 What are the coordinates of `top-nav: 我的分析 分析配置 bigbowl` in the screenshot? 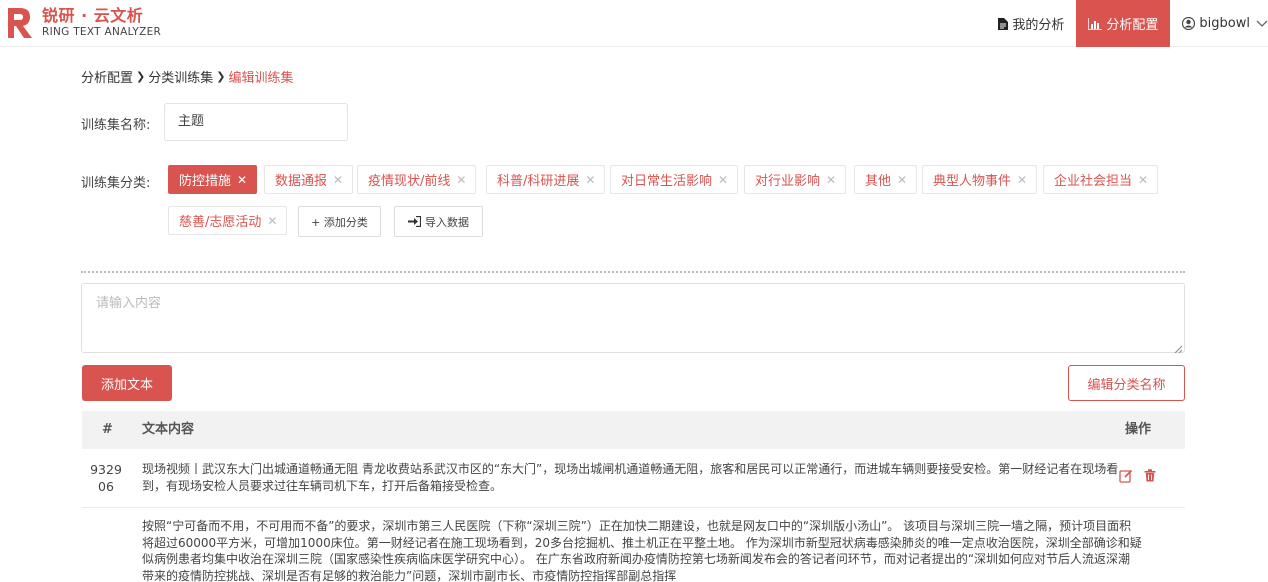 It's located at (1127, 23).